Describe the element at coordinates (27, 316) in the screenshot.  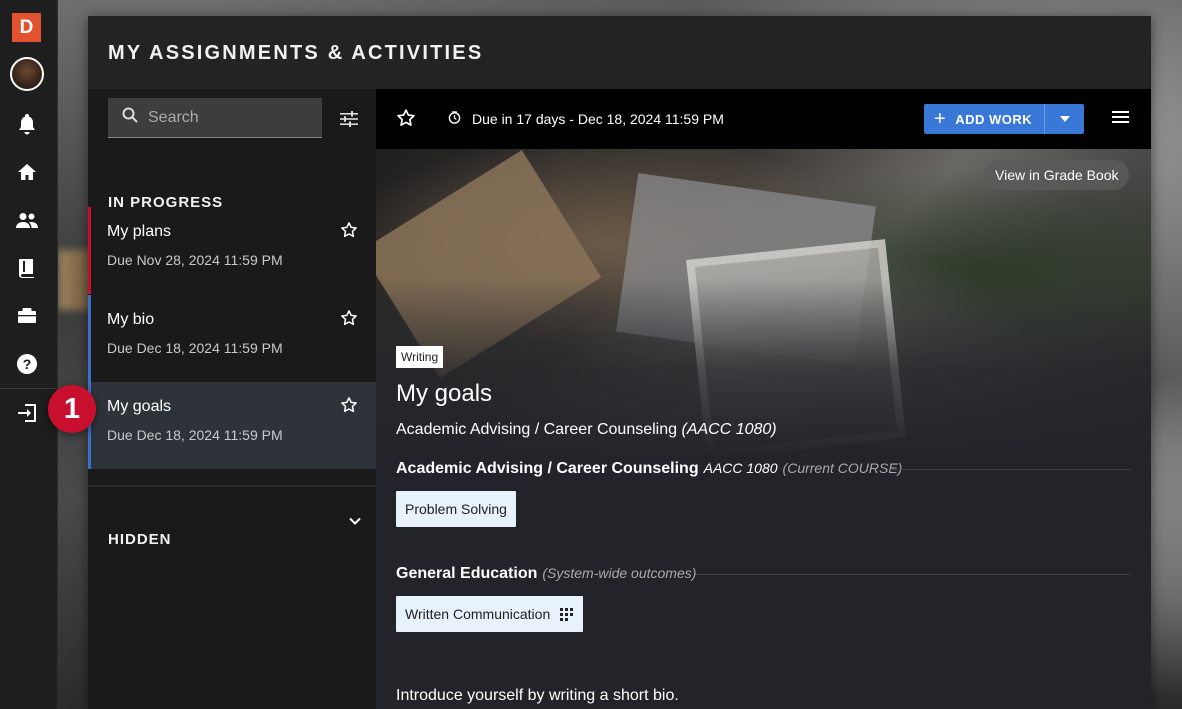
I see `briefcase-icon` at that location.